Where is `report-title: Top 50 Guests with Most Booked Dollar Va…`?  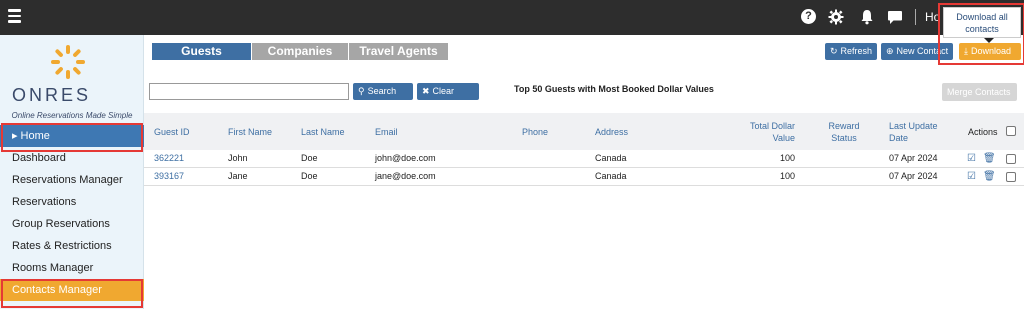 report-title: Top 50 Guests with Most Booked Dollar Va… is located at coordinates (614, 89).